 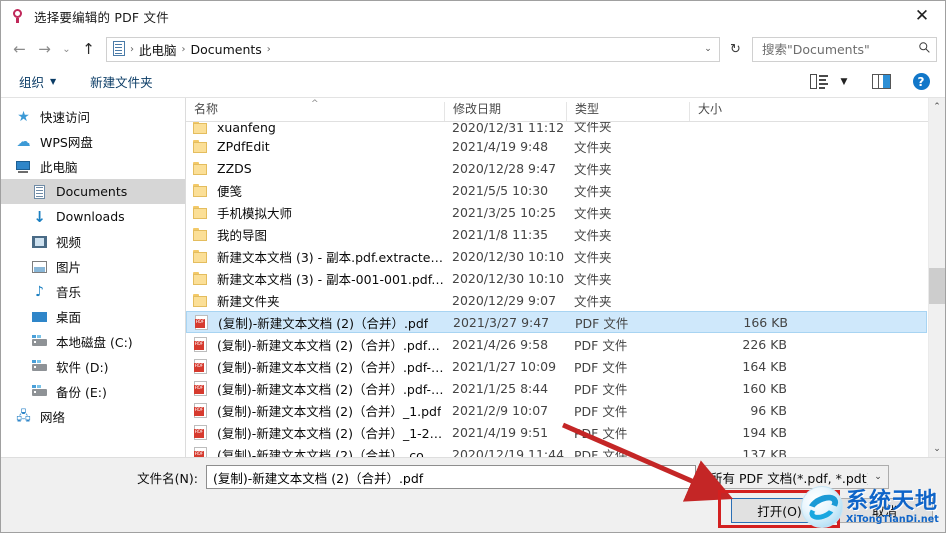 What do you see at coordinates (226, 49) in the screenshot?
I see `breadcrumb-documents: Documents` at bounding box center [226, 49].